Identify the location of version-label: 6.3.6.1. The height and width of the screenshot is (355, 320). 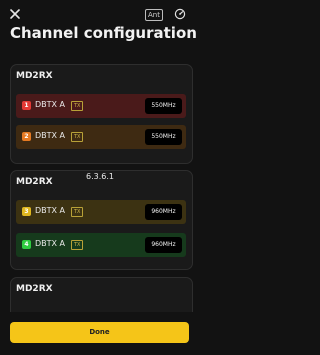
(100, 176).